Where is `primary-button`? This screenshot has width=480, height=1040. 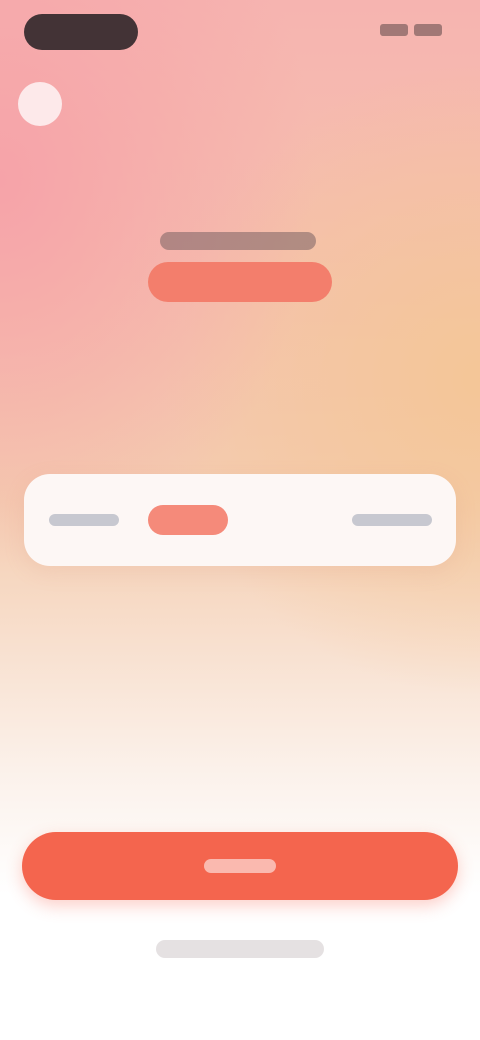
primary-button is located at coordinates (240, 866).